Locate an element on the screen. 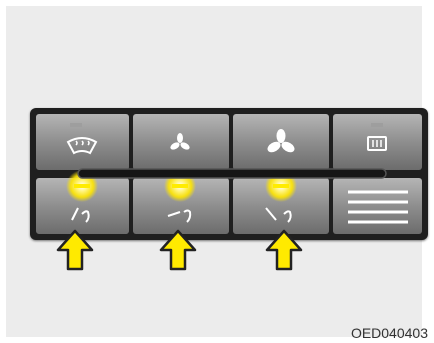  figure-caption: OED040403 is located at coordinates (389, 333).